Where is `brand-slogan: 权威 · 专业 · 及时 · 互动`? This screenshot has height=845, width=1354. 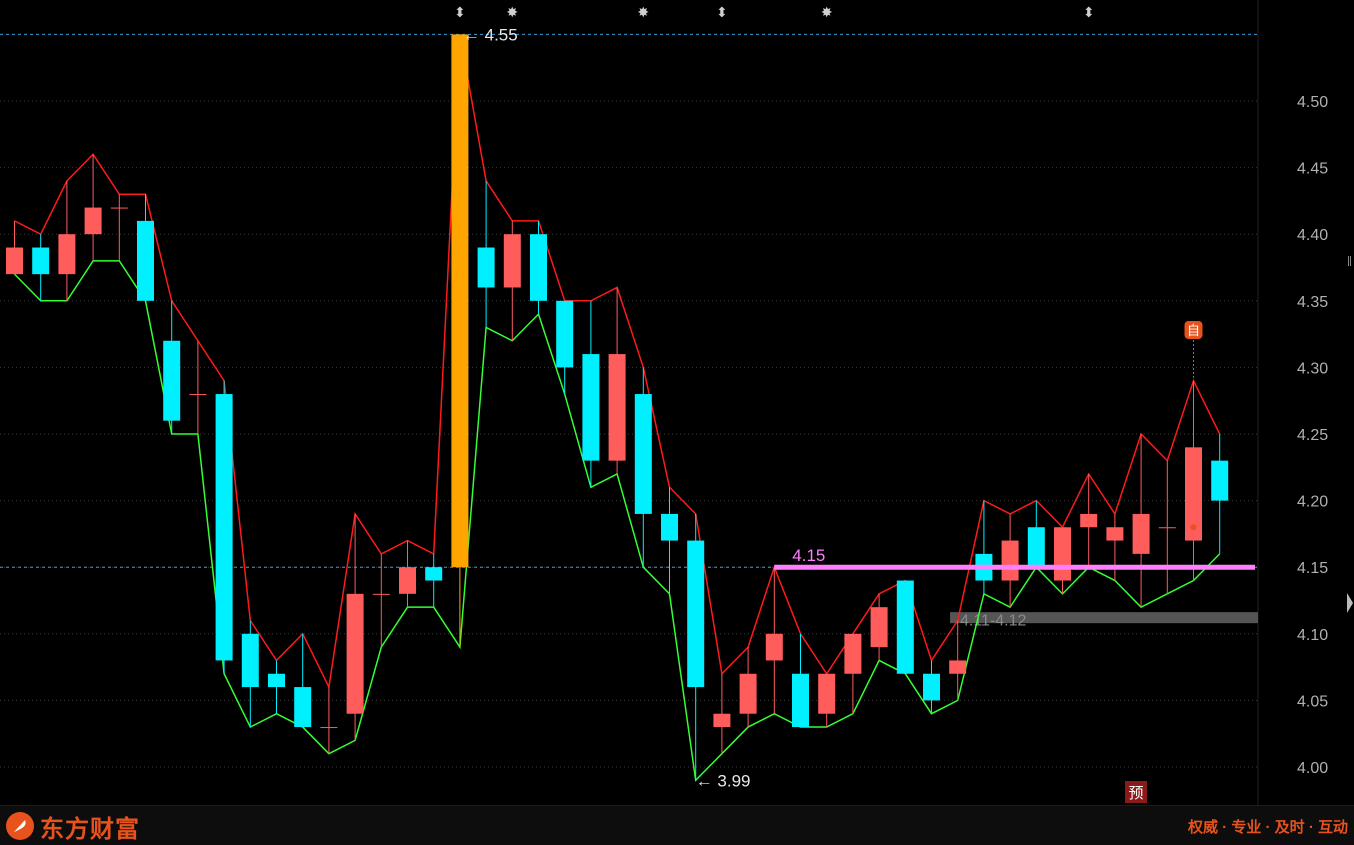
brand-slogan: 权威 · 专业 · 及时 · 互动 is located at coordinates (1268, 827).